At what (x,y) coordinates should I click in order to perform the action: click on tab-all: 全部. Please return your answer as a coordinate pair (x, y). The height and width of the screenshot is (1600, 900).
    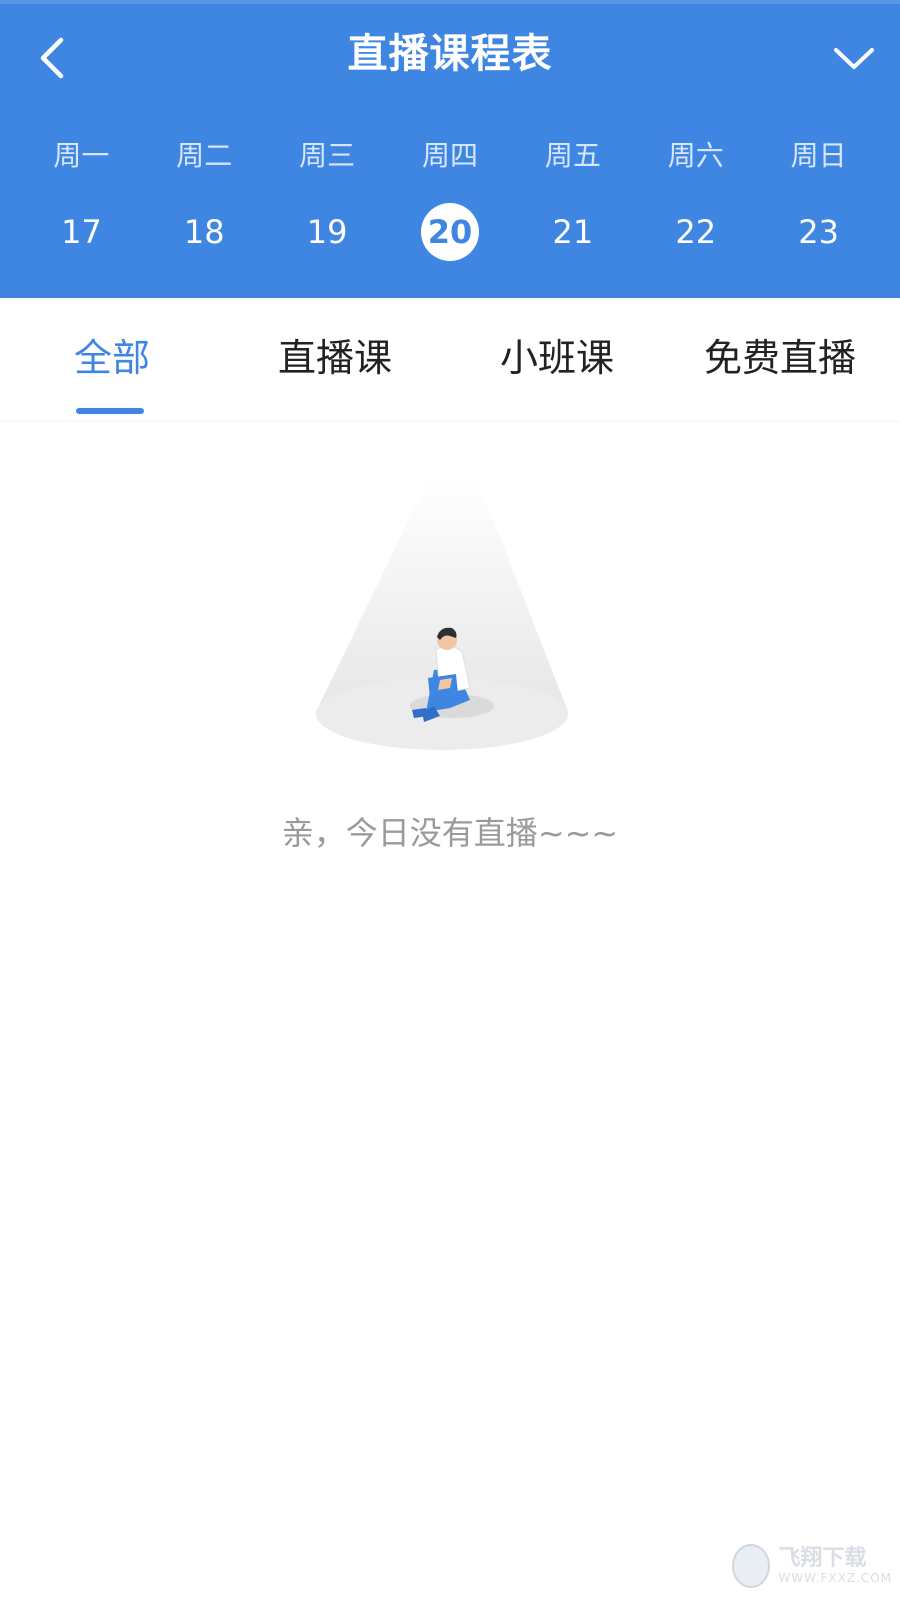
    Looking at the image, I should click on (112, 358).